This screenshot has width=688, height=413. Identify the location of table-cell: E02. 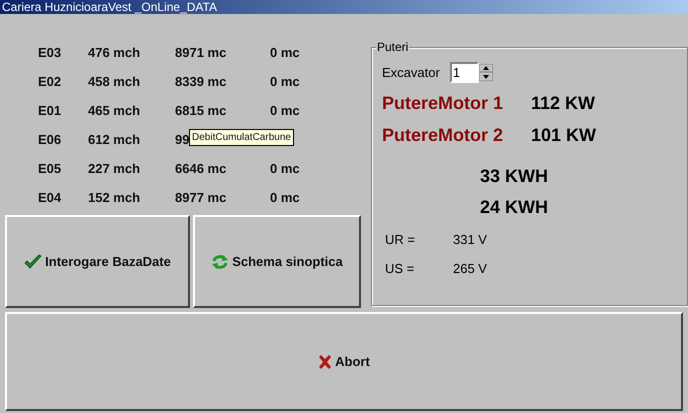
(50, 81).